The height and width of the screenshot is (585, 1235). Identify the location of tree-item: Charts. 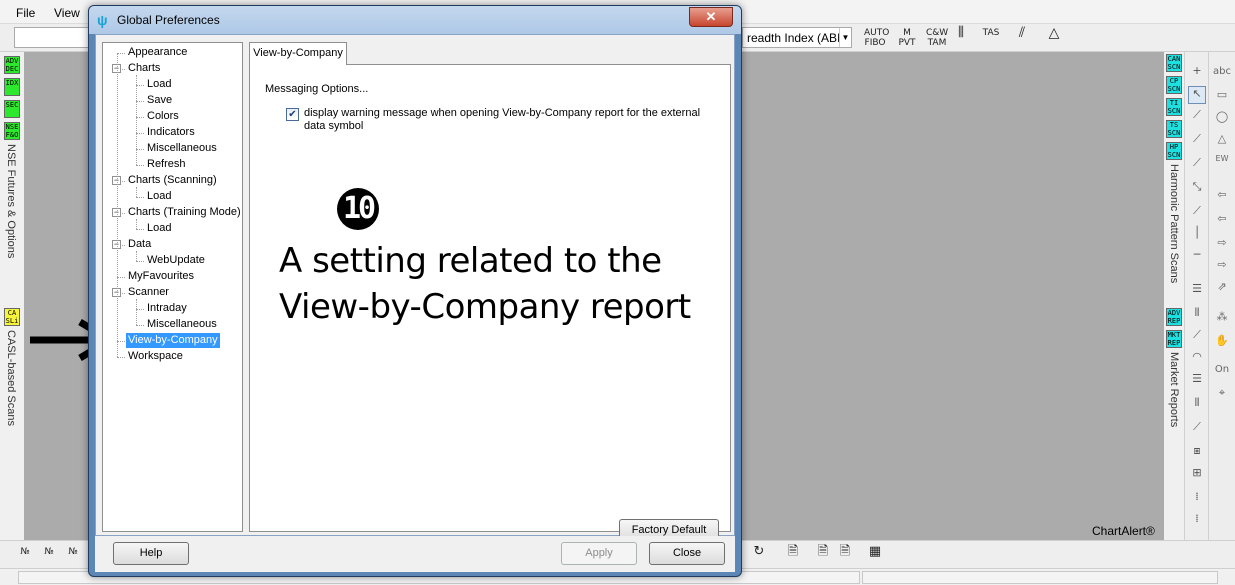
(144, 68).